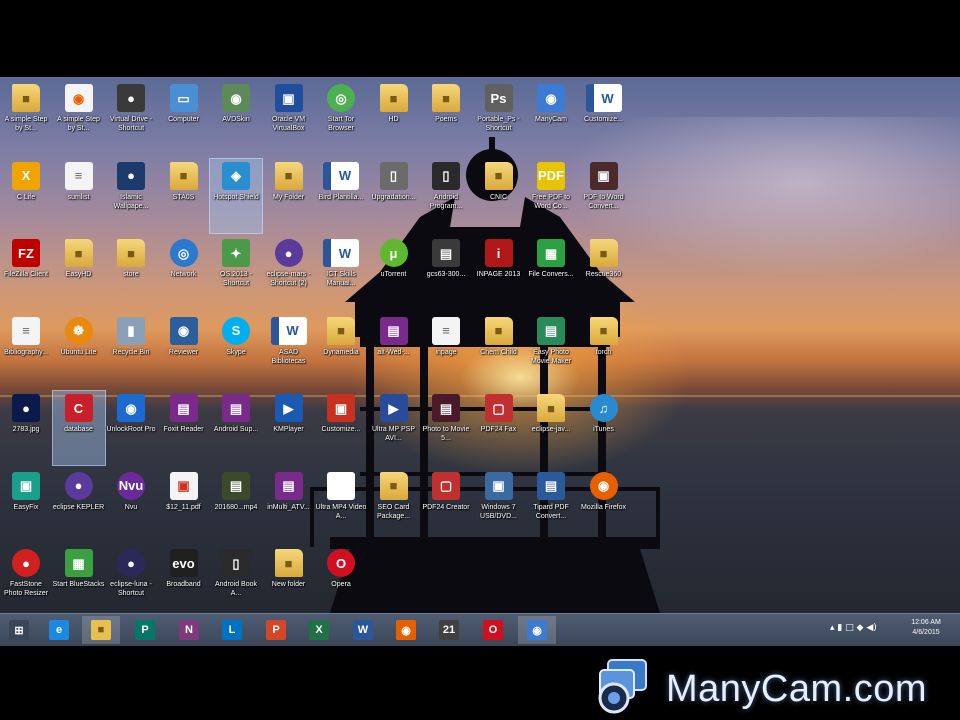 Image resolution: width=960 pixels, height=720 pixels. What do you see at coordinates (341, 351) in the screenshot?
I see `desktop-icon: ■ Dynamedia` at bounding box center [341, 351].